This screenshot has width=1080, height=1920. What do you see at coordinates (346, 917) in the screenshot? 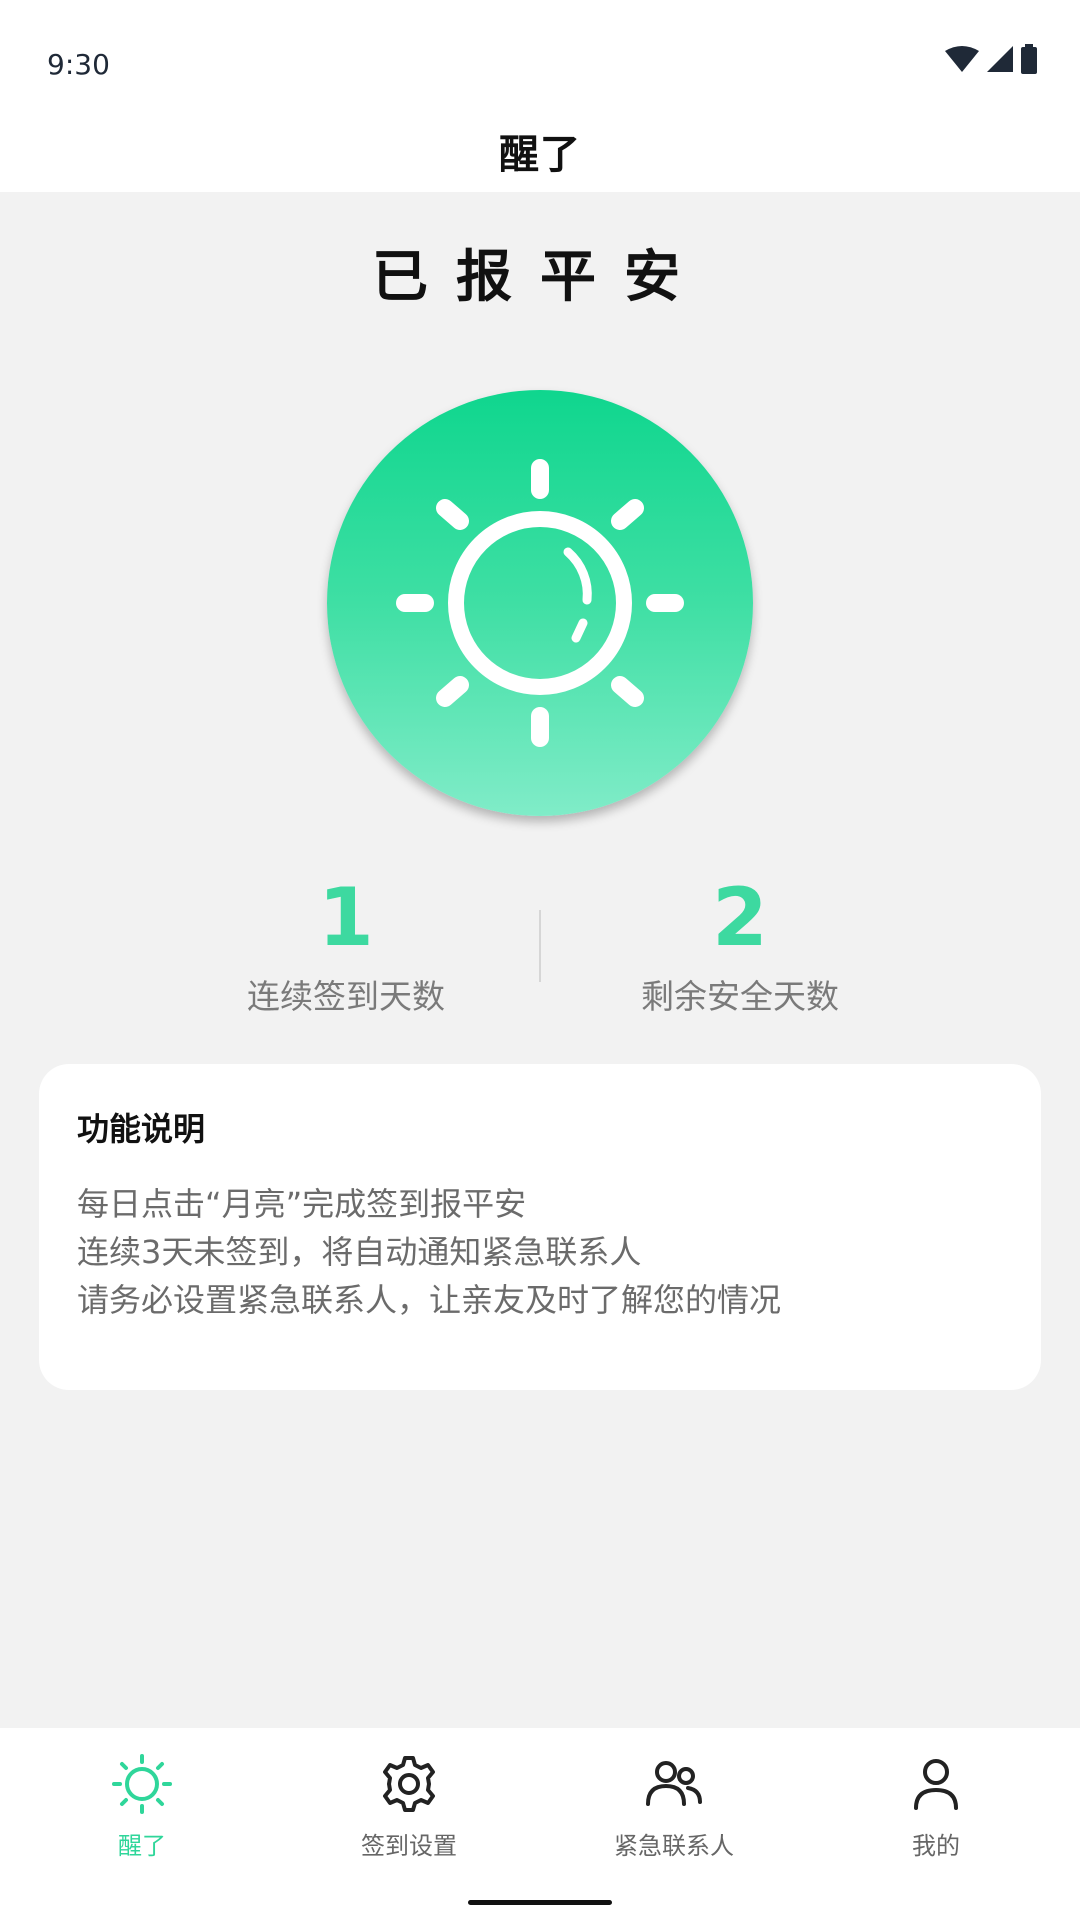
I see `consecutive-days-value: 1` at bounding box center [346, 917].